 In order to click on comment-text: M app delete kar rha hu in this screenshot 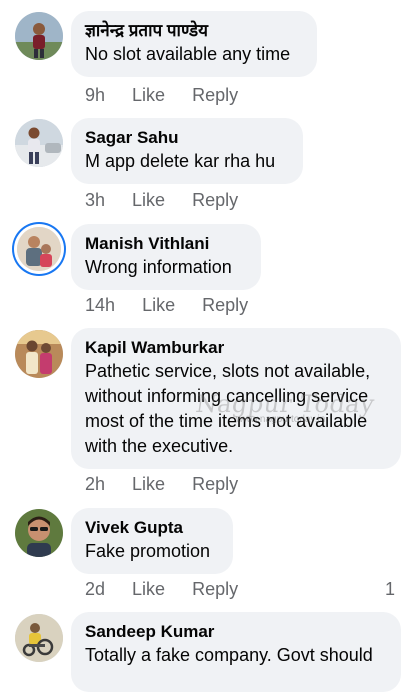, I will do `click(180, 161)`.